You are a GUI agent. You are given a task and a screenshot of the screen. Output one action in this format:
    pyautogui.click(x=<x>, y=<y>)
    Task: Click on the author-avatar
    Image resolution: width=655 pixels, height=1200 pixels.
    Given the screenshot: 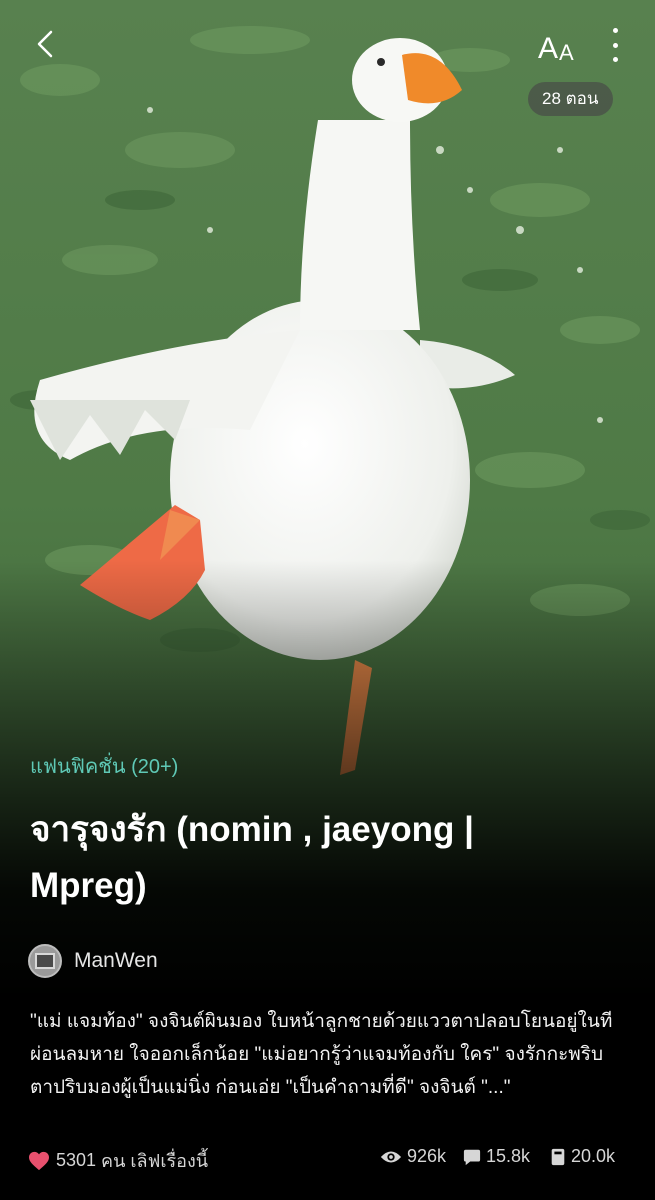 What is the action you would take?
    pyautogui.click(x=45, y=961)
    